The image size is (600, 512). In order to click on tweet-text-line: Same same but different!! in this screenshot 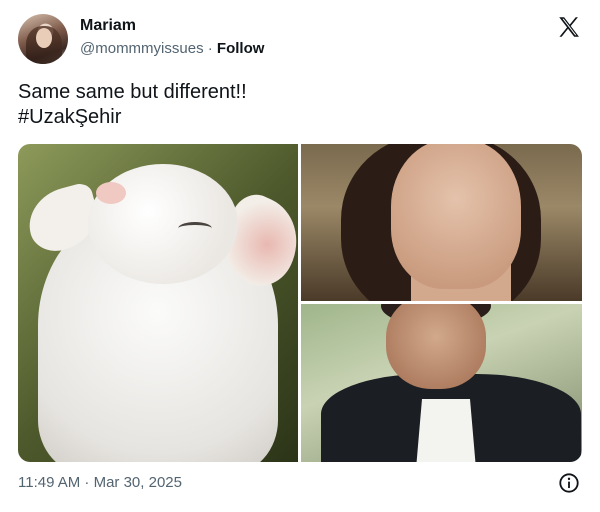, I will do `click(132, 92)`.